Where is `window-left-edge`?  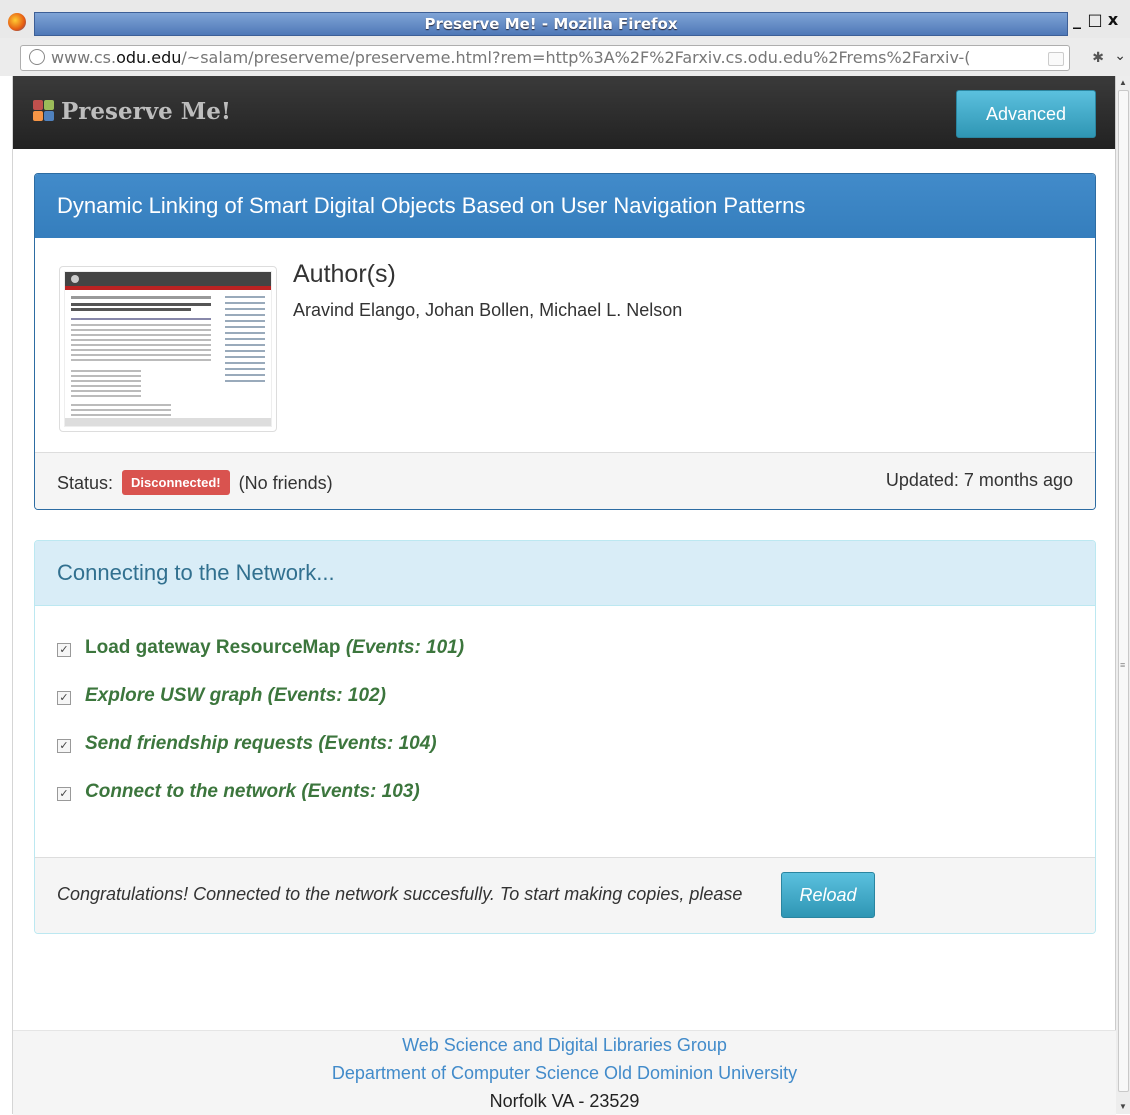 window-left-edge is located at coordinates (6, 595).